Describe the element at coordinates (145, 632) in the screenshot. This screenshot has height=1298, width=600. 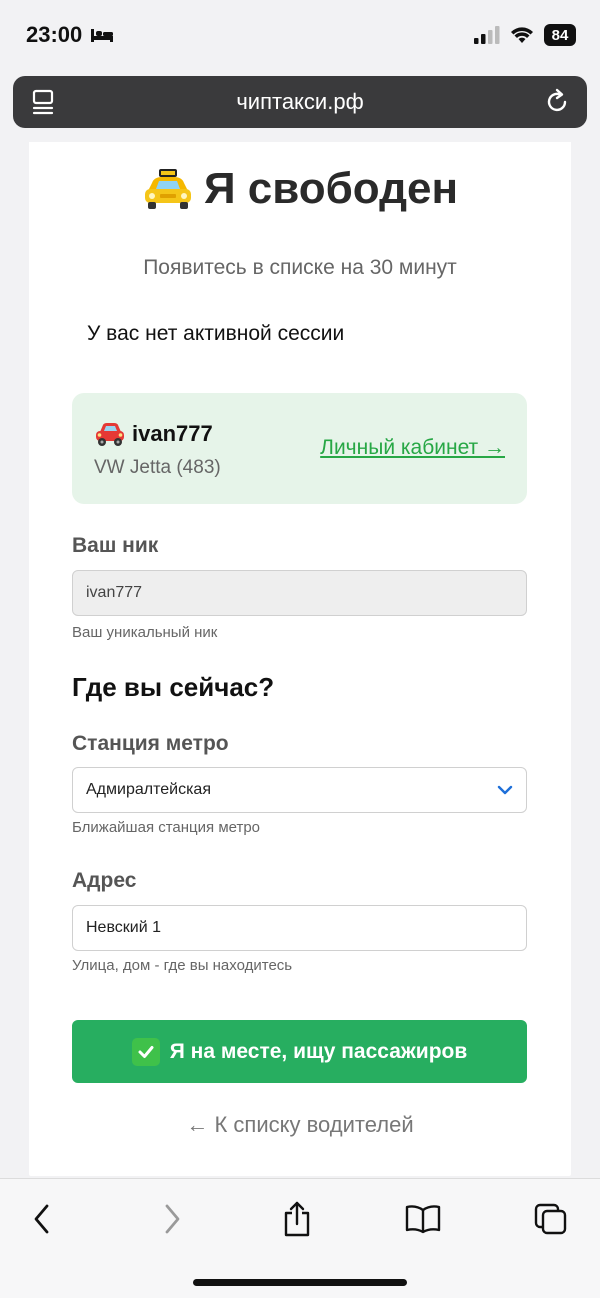
I see `nick-hint: Ваш уникальный ник` at that location.